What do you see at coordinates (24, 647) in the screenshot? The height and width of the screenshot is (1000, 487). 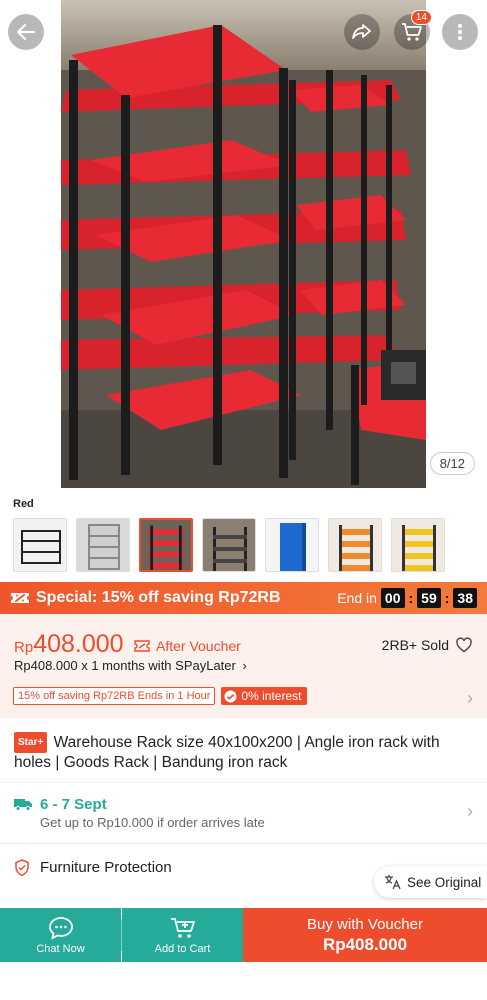 I see `price-currency: Rp` at bounding box center [24, 647].